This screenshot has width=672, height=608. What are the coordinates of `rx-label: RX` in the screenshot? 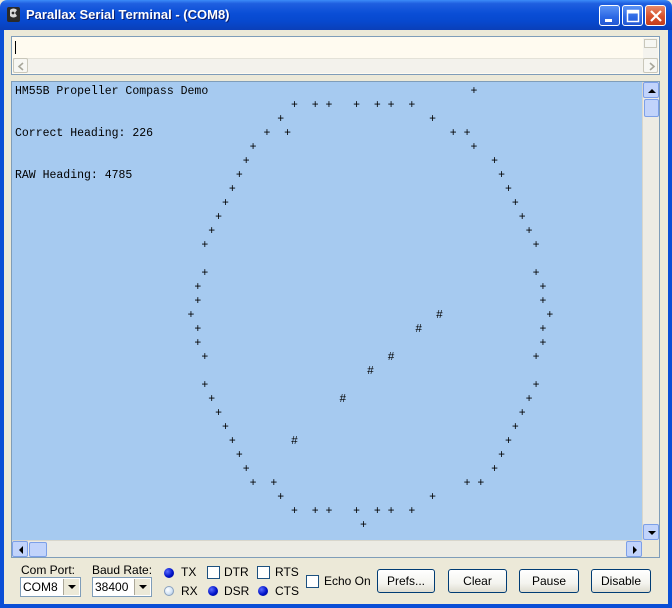 It's located at (189, 591).